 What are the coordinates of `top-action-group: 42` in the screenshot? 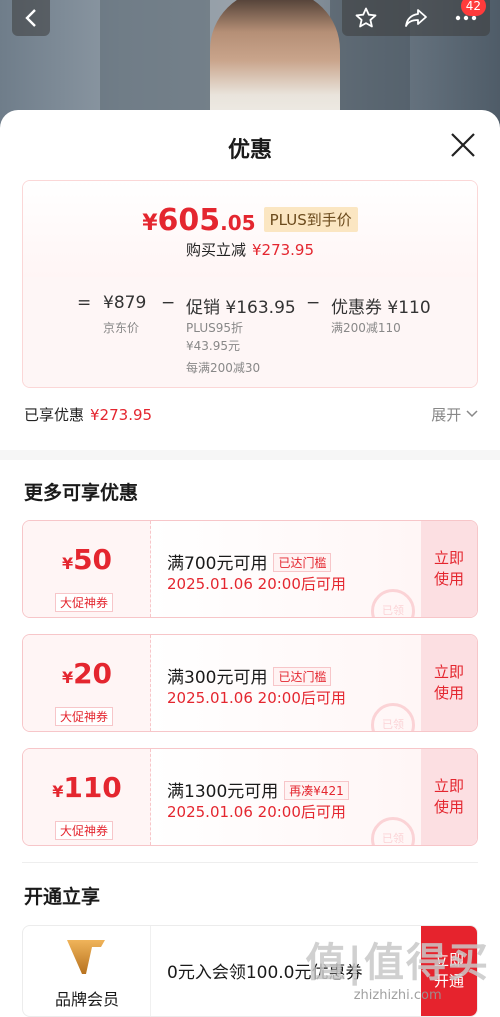 It's located at (416, 18).